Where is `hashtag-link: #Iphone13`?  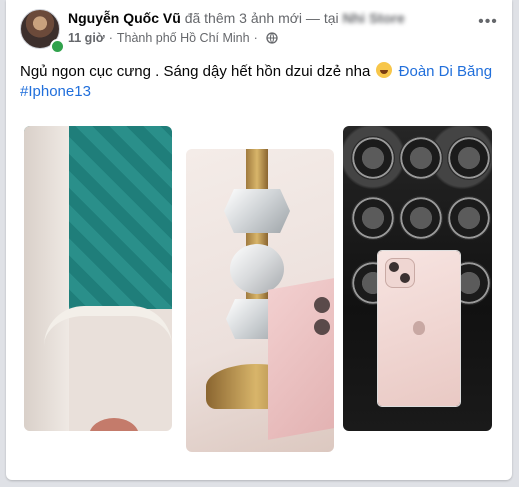 hashtag-link: #Iphone13 is located at coordinates (55, 91).